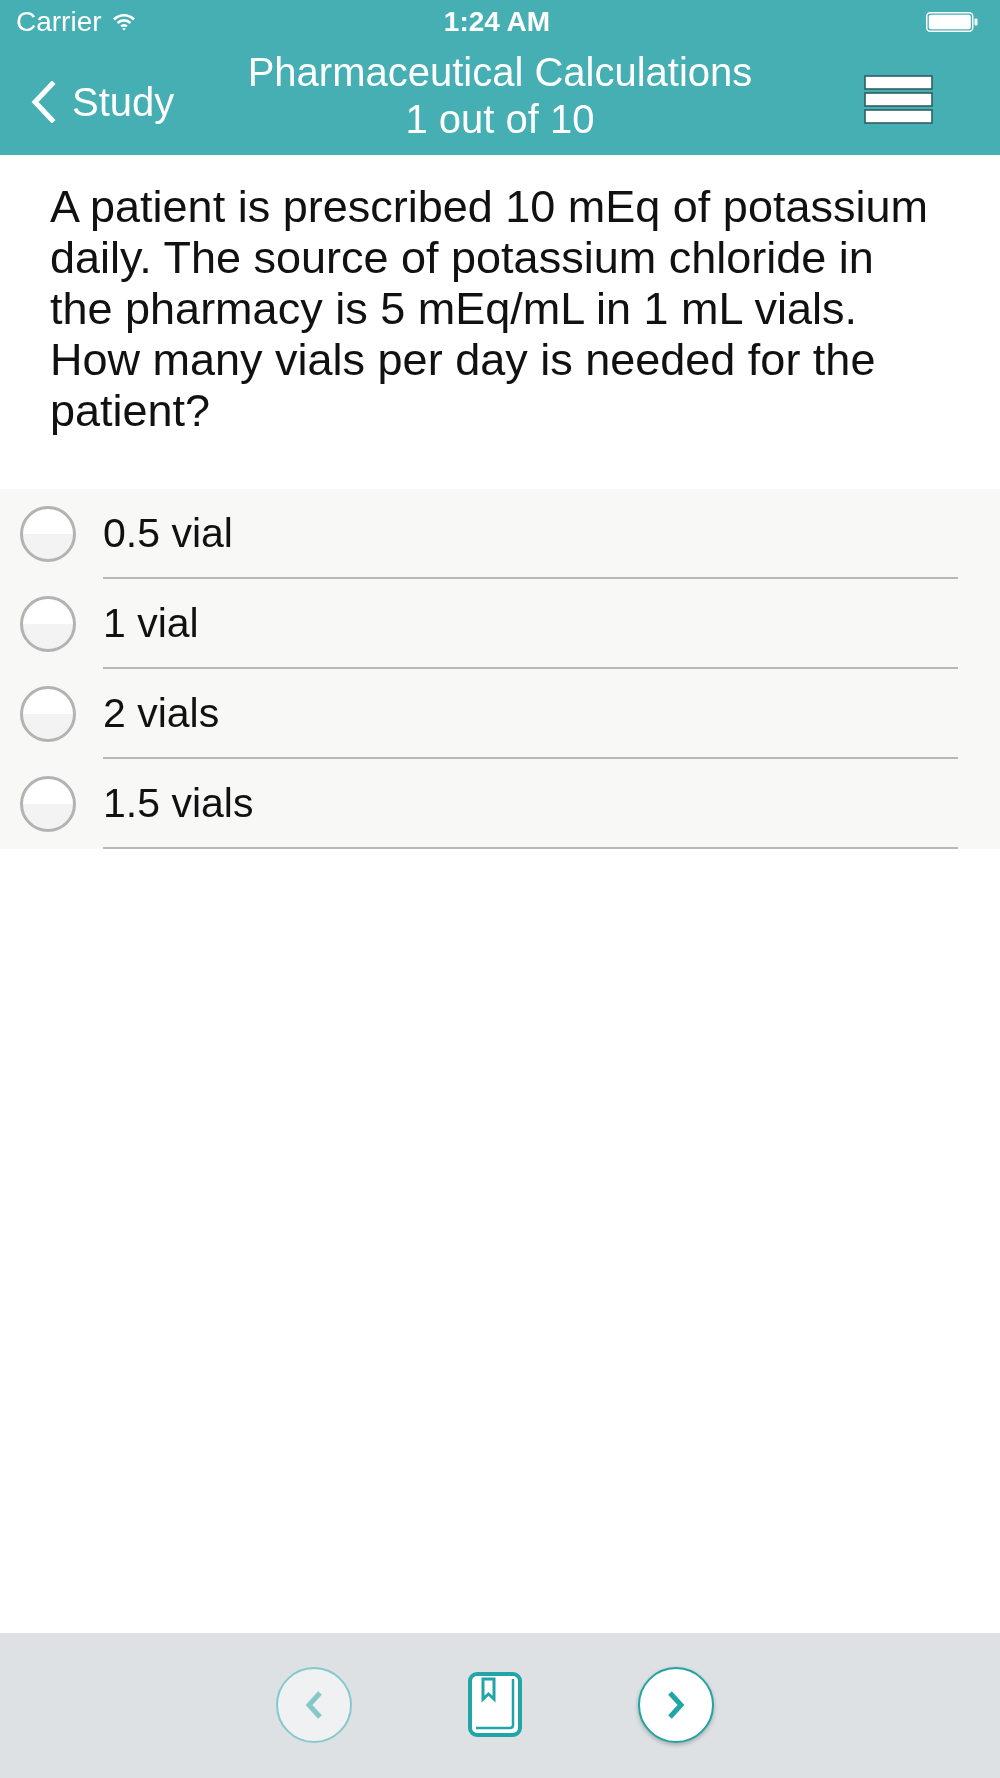  I want to click on menu-icon, so click(899, 99).